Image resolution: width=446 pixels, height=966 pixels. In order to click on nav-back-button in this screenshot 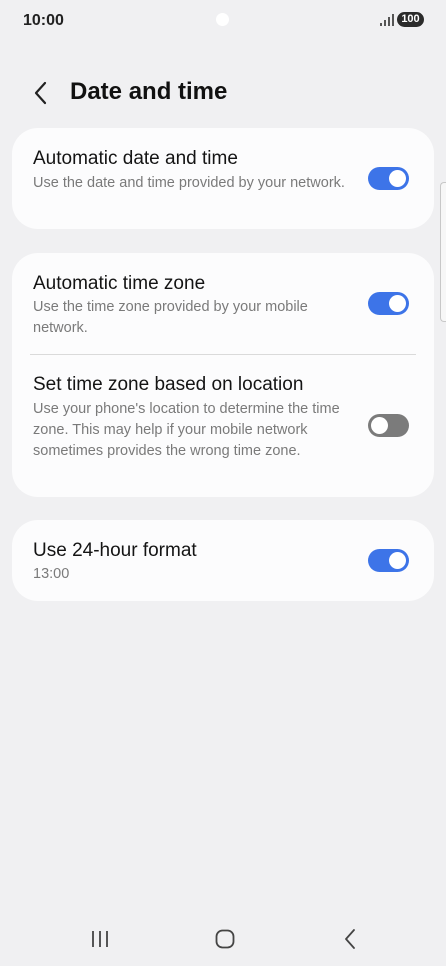, I will do `click(350, 939)`.